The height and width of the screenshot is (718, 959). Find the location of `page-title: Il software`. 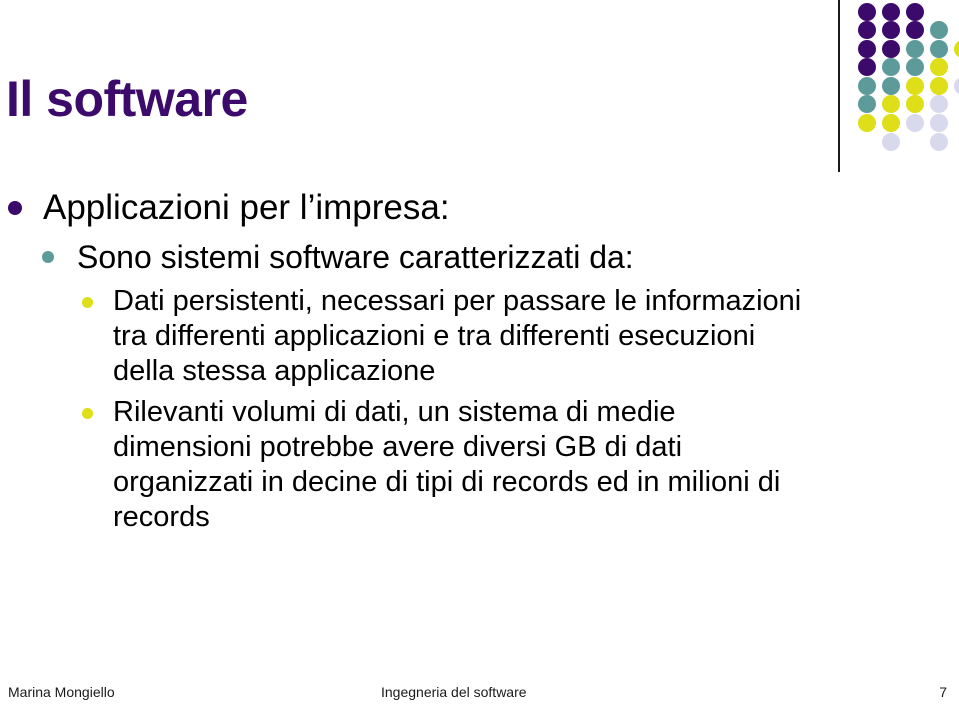

page-title: Il software is located at coordinates (127, 99).